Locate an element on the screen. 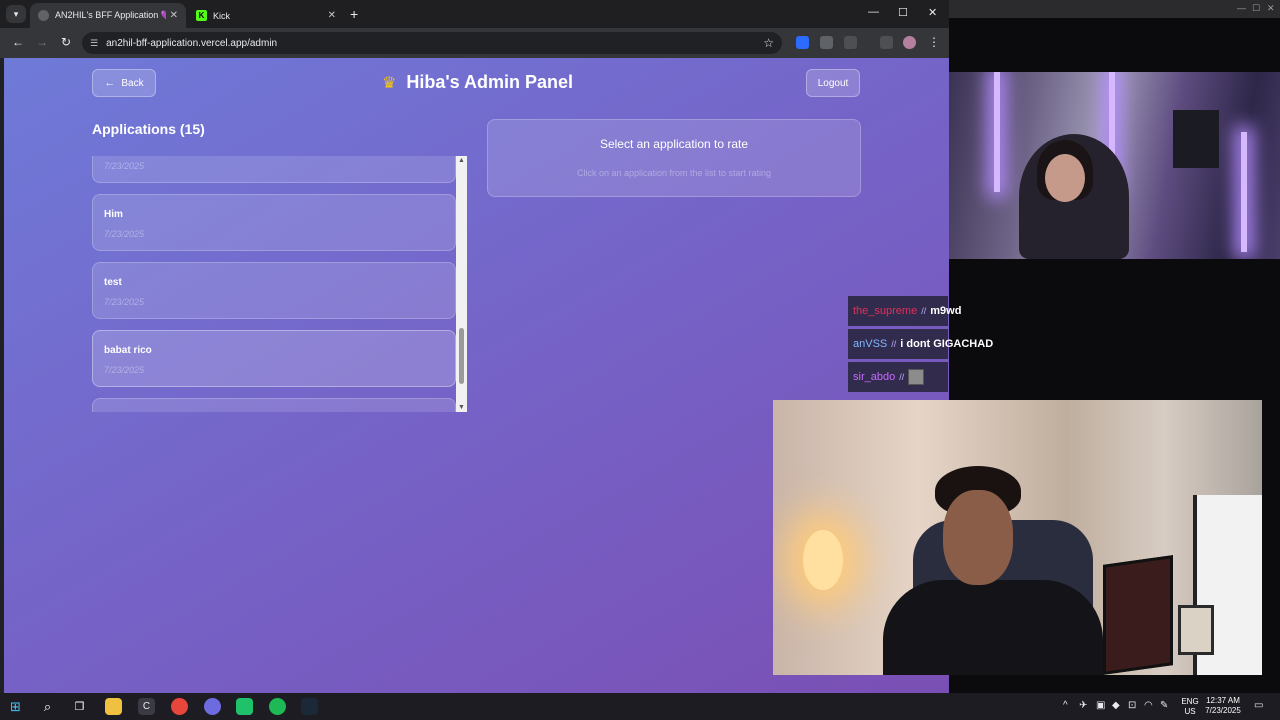 This screenshot has width=1280, height=720. chevron-up-icon: ^ is located at coordinates (1065, 705).